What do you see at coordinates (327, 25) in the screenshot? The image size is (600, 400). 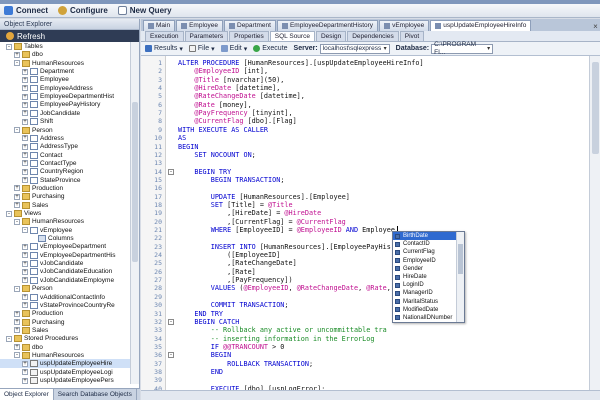 I see `tab-employeedepartmenthistory: EmployeeDepartmentHistory` at bounding box center [327, 25].